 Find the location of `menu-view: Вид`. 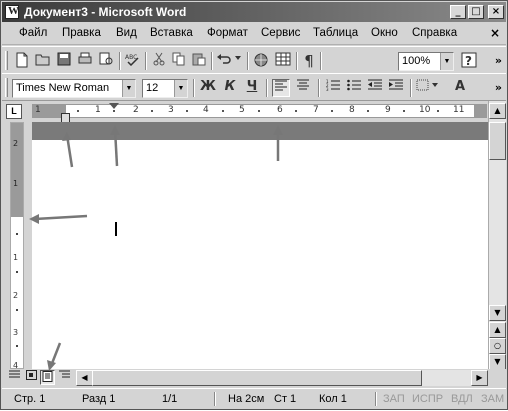

menu-view: Вид is located at coordinates (126, 33).